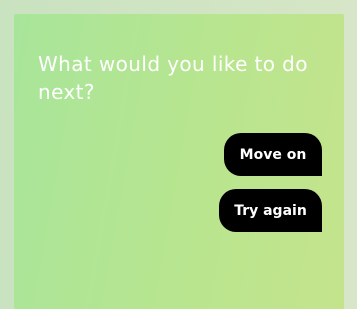 The image size is (357, 309). I want to click on background-left, so click(7, 154).